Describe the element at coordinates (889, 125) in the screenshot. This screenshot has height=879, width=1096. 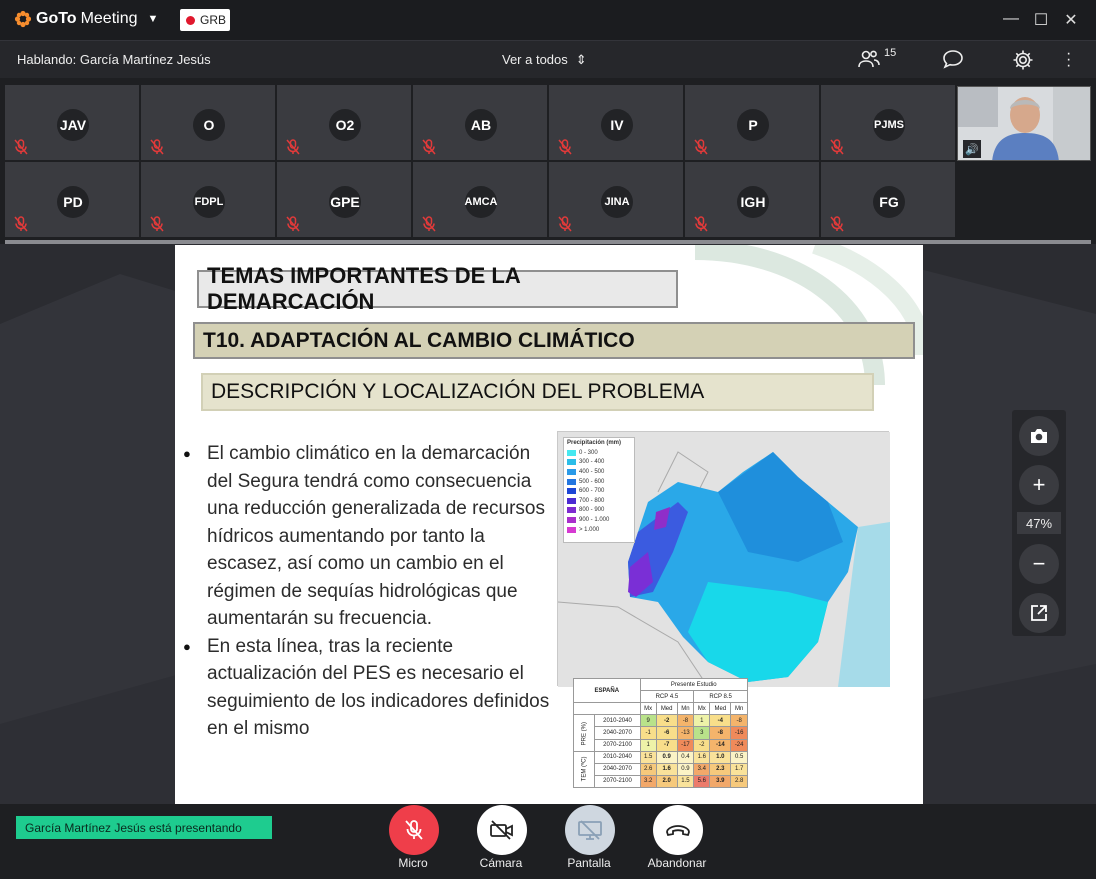
I see `participant-avatar: PJMS` at that location.